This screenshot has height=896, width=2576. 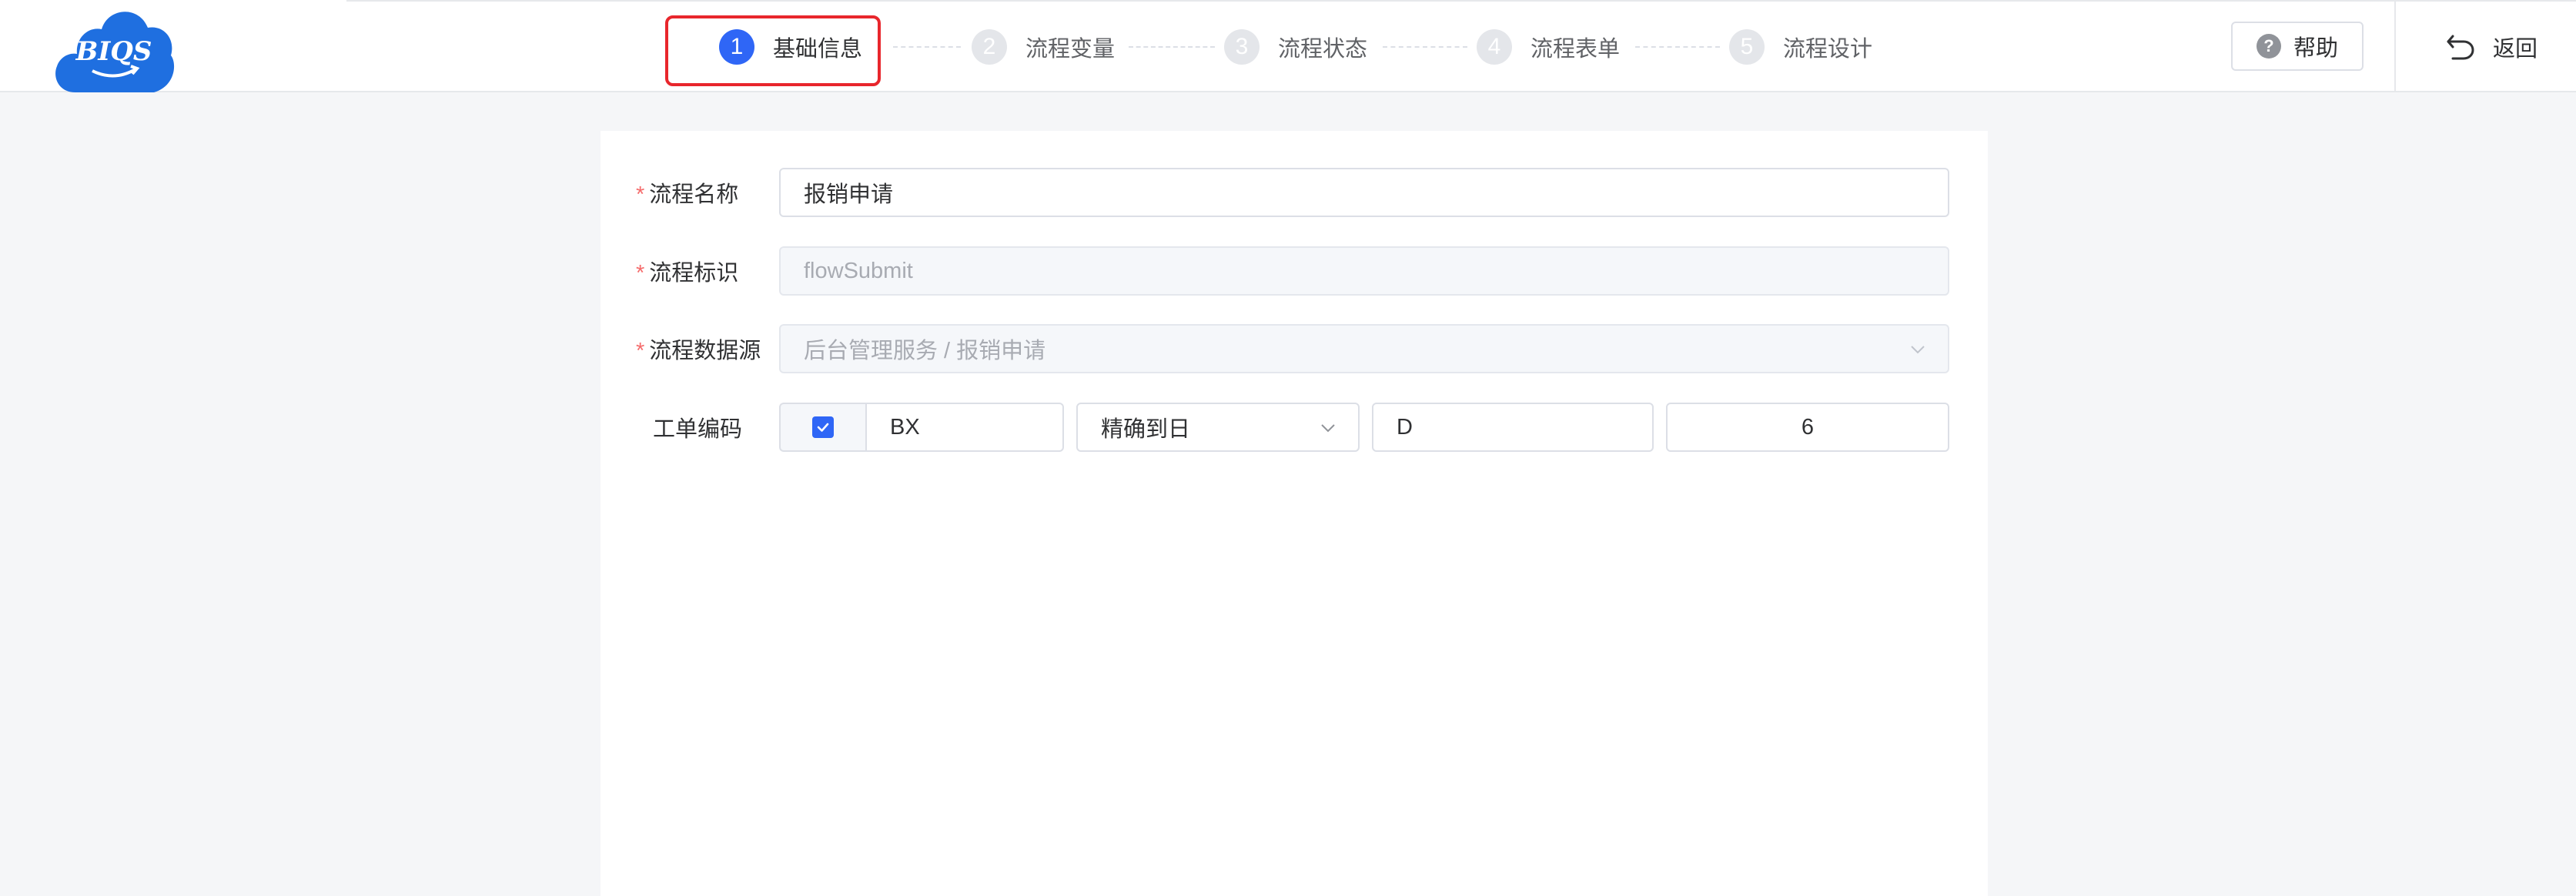 What do you see at coordinates (1364, 192) in the screenshot?
I see `flow-name-input: 报销申请` at bounding box center [1364, 192].